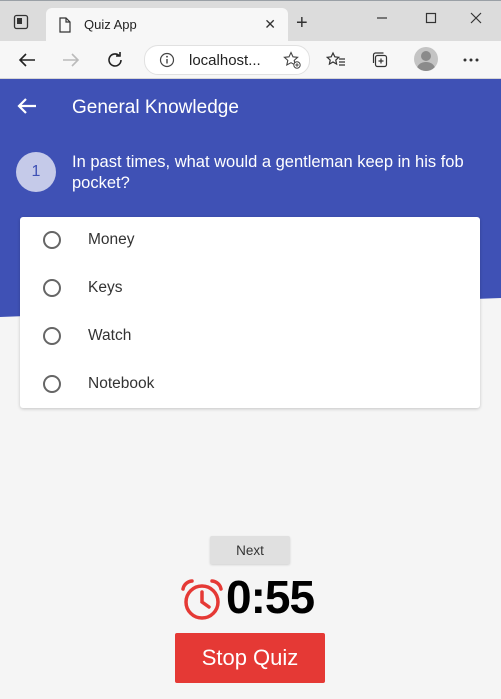 The width and height of the screenshot is (501, 699). I want to click on more-menu-icon, so click(471, 60).